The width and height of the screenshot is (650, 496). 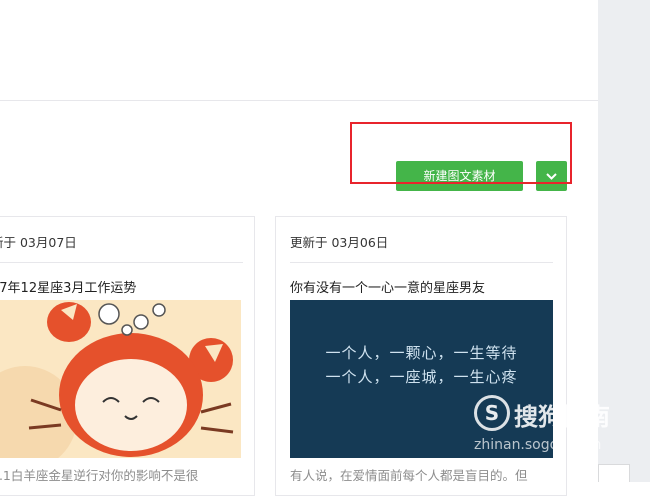 What do you see at coordinates (624, 241) in the screenshot?
I see `right-gutter` at bounding box center [624, 241].